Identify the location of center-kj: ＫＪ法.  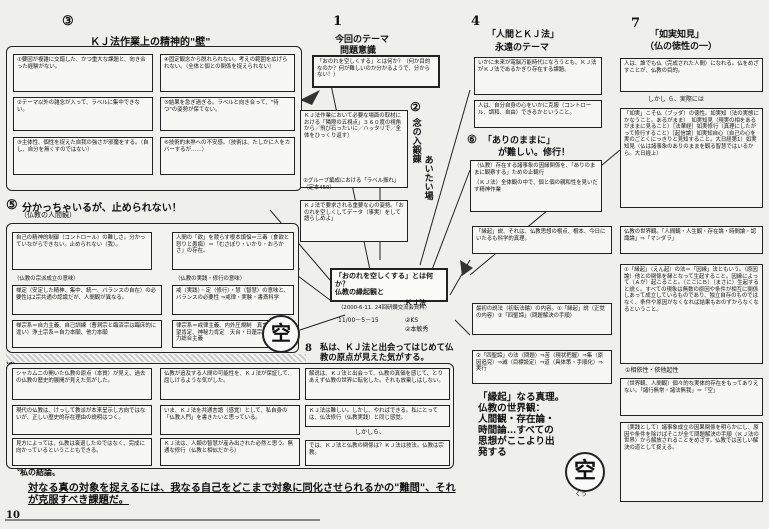
(415, 303).